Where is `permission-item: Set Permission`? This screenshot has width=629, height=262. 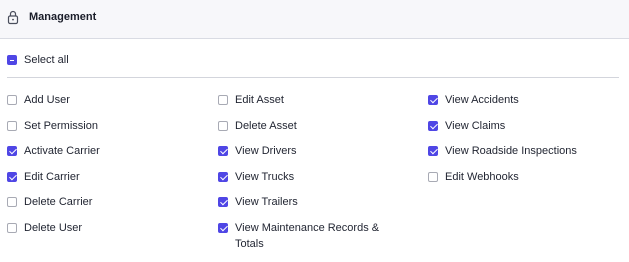 permission-item: Set Permission is located at coordinates (53, 132).